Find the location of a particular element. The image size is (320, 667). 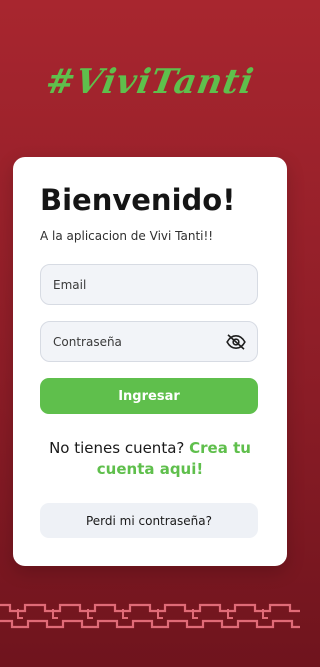

app-logo: #ViviTanti is located at coordinates (150, 82).